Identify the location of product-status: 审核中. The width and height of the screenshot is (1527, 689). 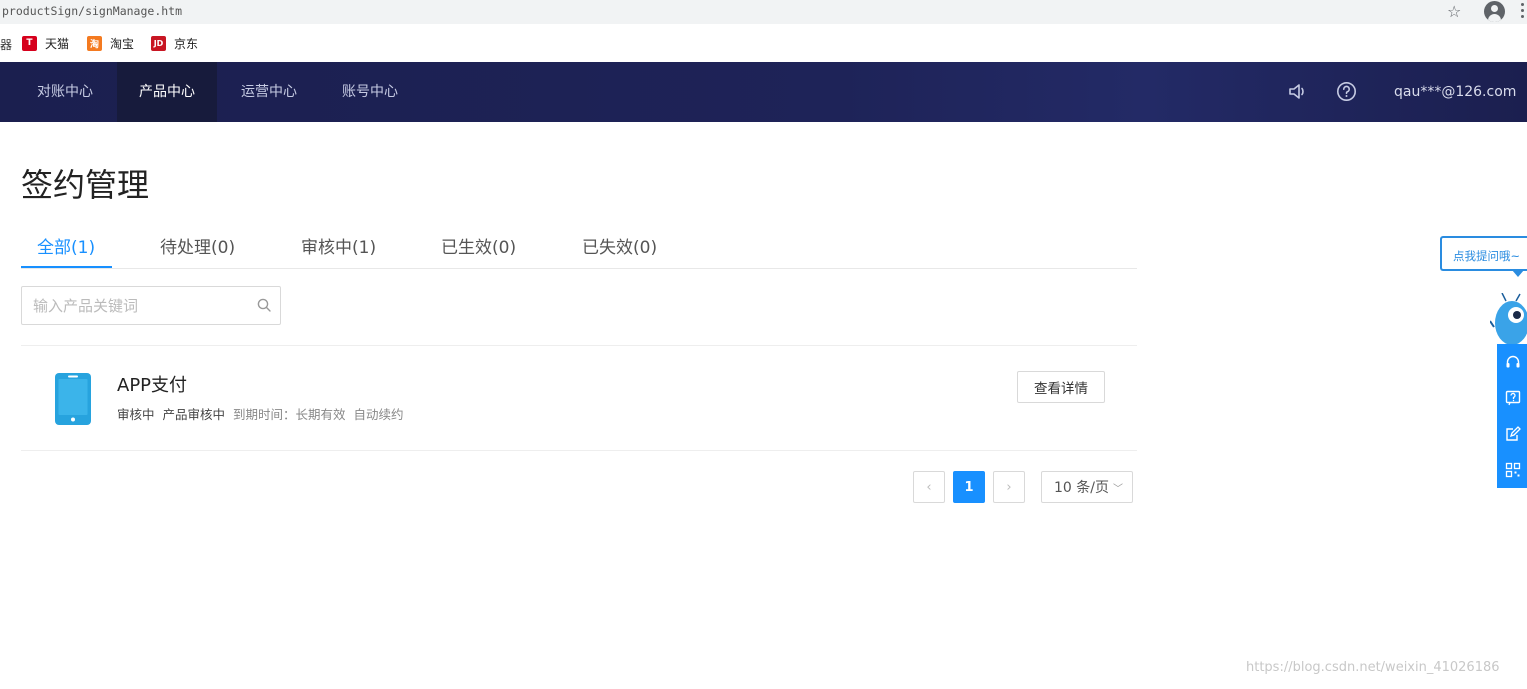
(136, 414).